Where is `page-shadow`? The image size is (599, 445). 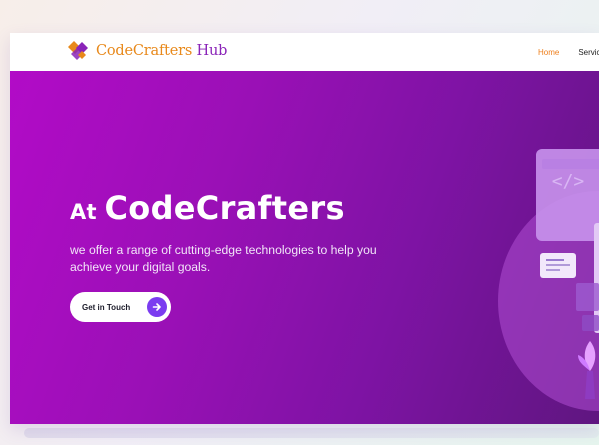 page-shadow is located at coordinates (311, 433).